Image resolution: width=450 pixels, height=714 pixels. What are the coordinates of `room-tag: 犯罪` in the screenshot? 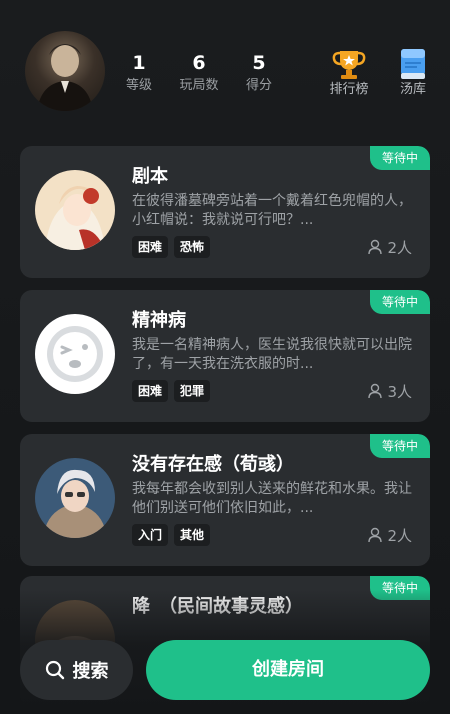 It's located at (192, 391).